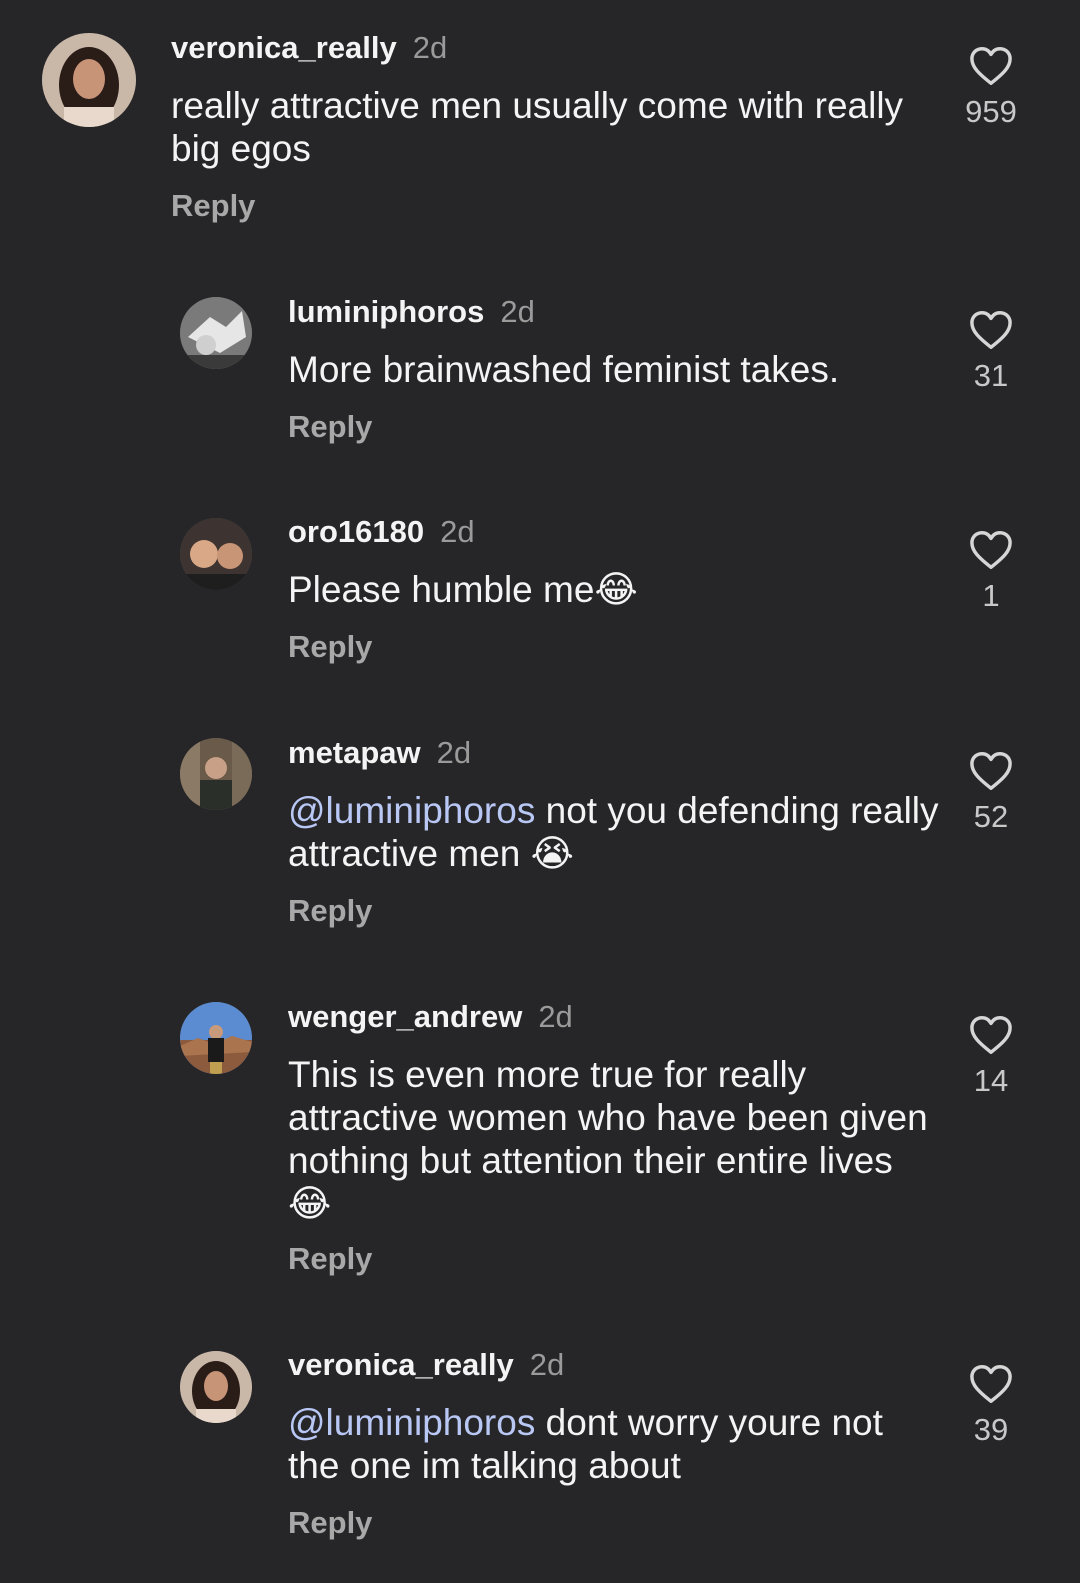  I want to click on like-button: 52, so click(991, 791).